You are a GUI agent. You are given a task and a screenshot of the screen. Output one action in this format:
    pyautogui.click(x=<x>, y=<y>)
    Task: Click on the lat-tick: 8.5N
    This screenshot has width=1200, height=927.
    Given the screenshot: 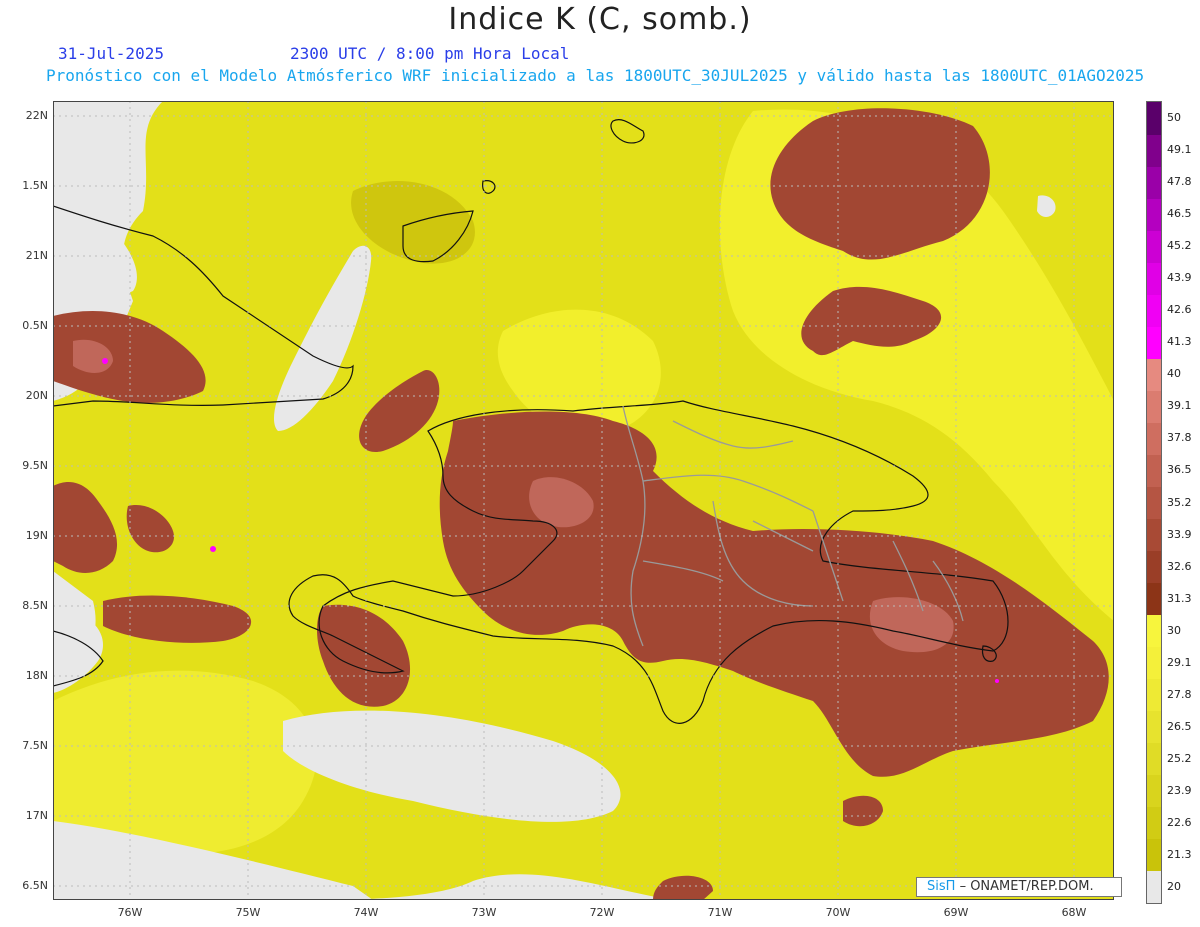 What is the action you would take?
    pyautogui.click(x=35, y=605)
    